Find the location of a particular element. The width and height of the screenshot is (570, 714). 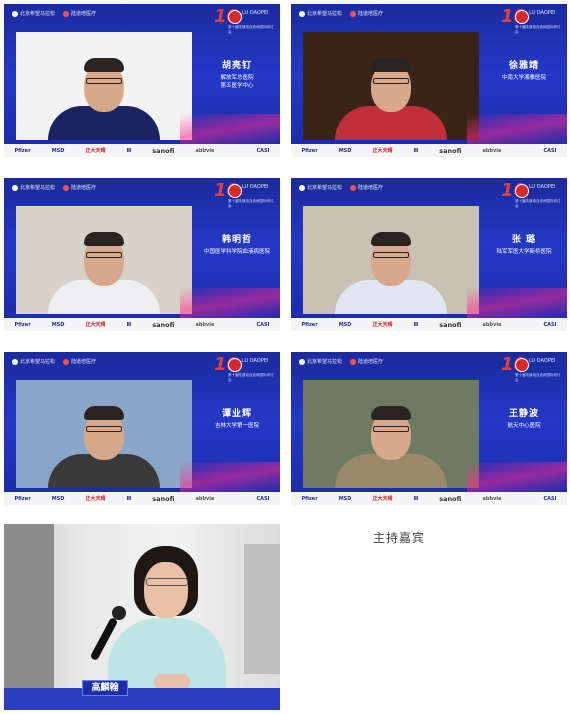

speaker-affiliation: 航天中心医院 is located at coordinates (524, 426).